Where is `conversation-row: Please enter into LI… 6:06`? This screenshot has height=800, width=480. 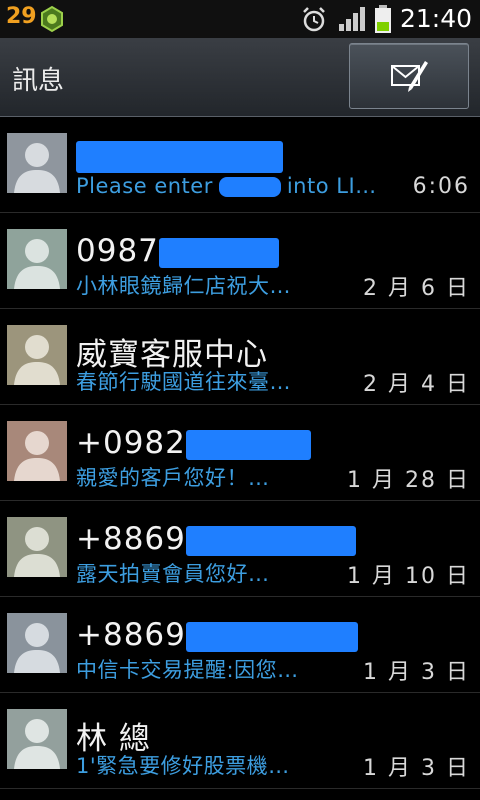 conversation-row: Please enter into LI… 6:06 is located at coordinates (240, 165).